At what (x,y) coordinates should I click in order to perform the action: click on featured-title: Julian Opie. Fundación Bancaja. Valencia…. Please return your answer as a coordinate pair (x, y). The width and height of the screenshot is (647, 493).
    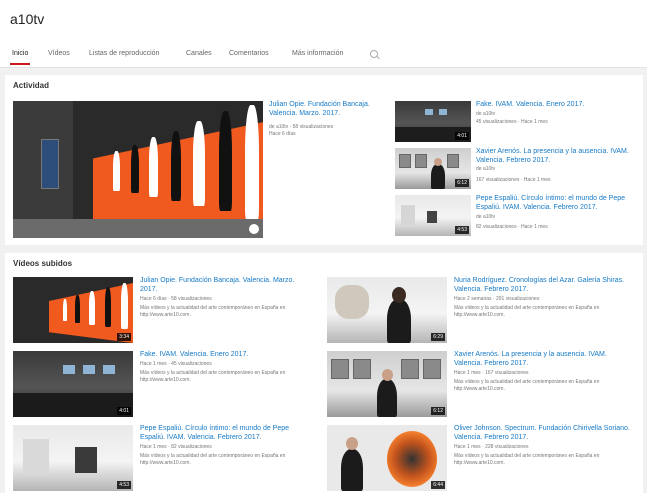
    Looking at the image, I should click on (331, 109).